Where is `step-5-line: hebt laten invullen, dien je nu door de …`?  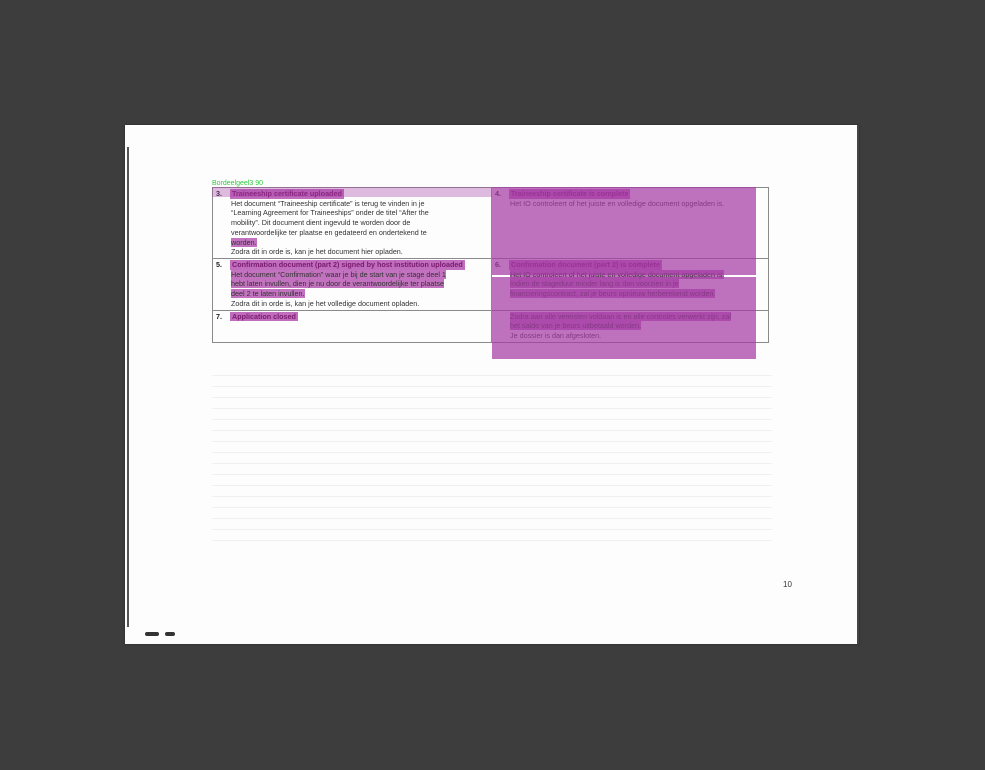
step-5-line: hebt laten invullen, dien je nu door de … is located at coordinates (337, 284).